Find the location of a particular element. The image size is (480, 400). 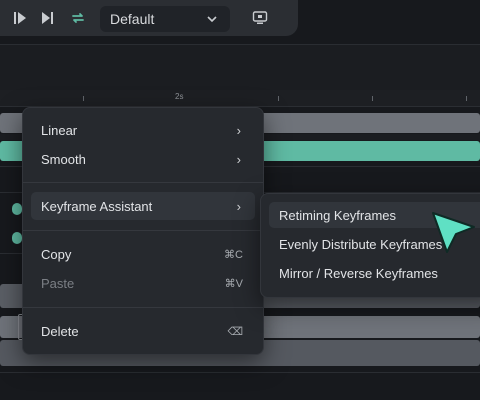

play-icon is located at coordinates (20, 18).